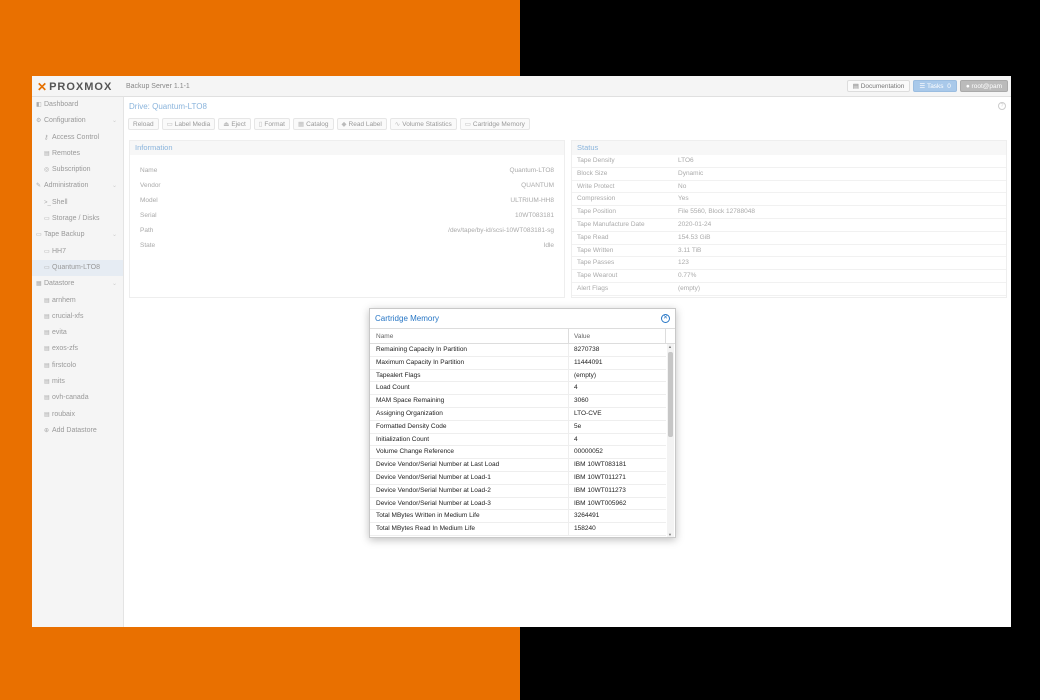 Image resolution: width=1040 pixels, height=700 pixels. Describe the element at coordinates (789, 212) in the screenshot. I see `status-row: Tape Position File 5560, Block 12788048` at that location.